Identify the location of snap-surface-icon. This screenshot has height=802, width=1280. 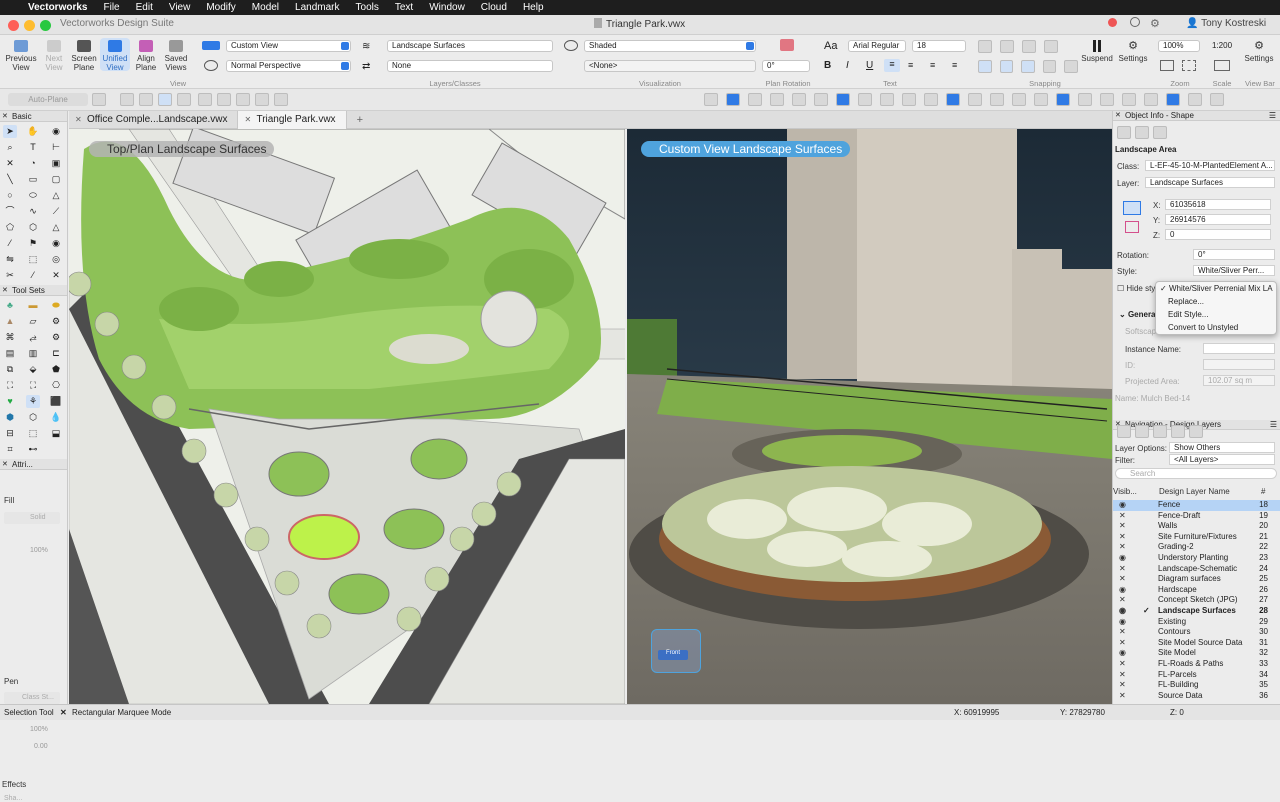
(1028, 66).